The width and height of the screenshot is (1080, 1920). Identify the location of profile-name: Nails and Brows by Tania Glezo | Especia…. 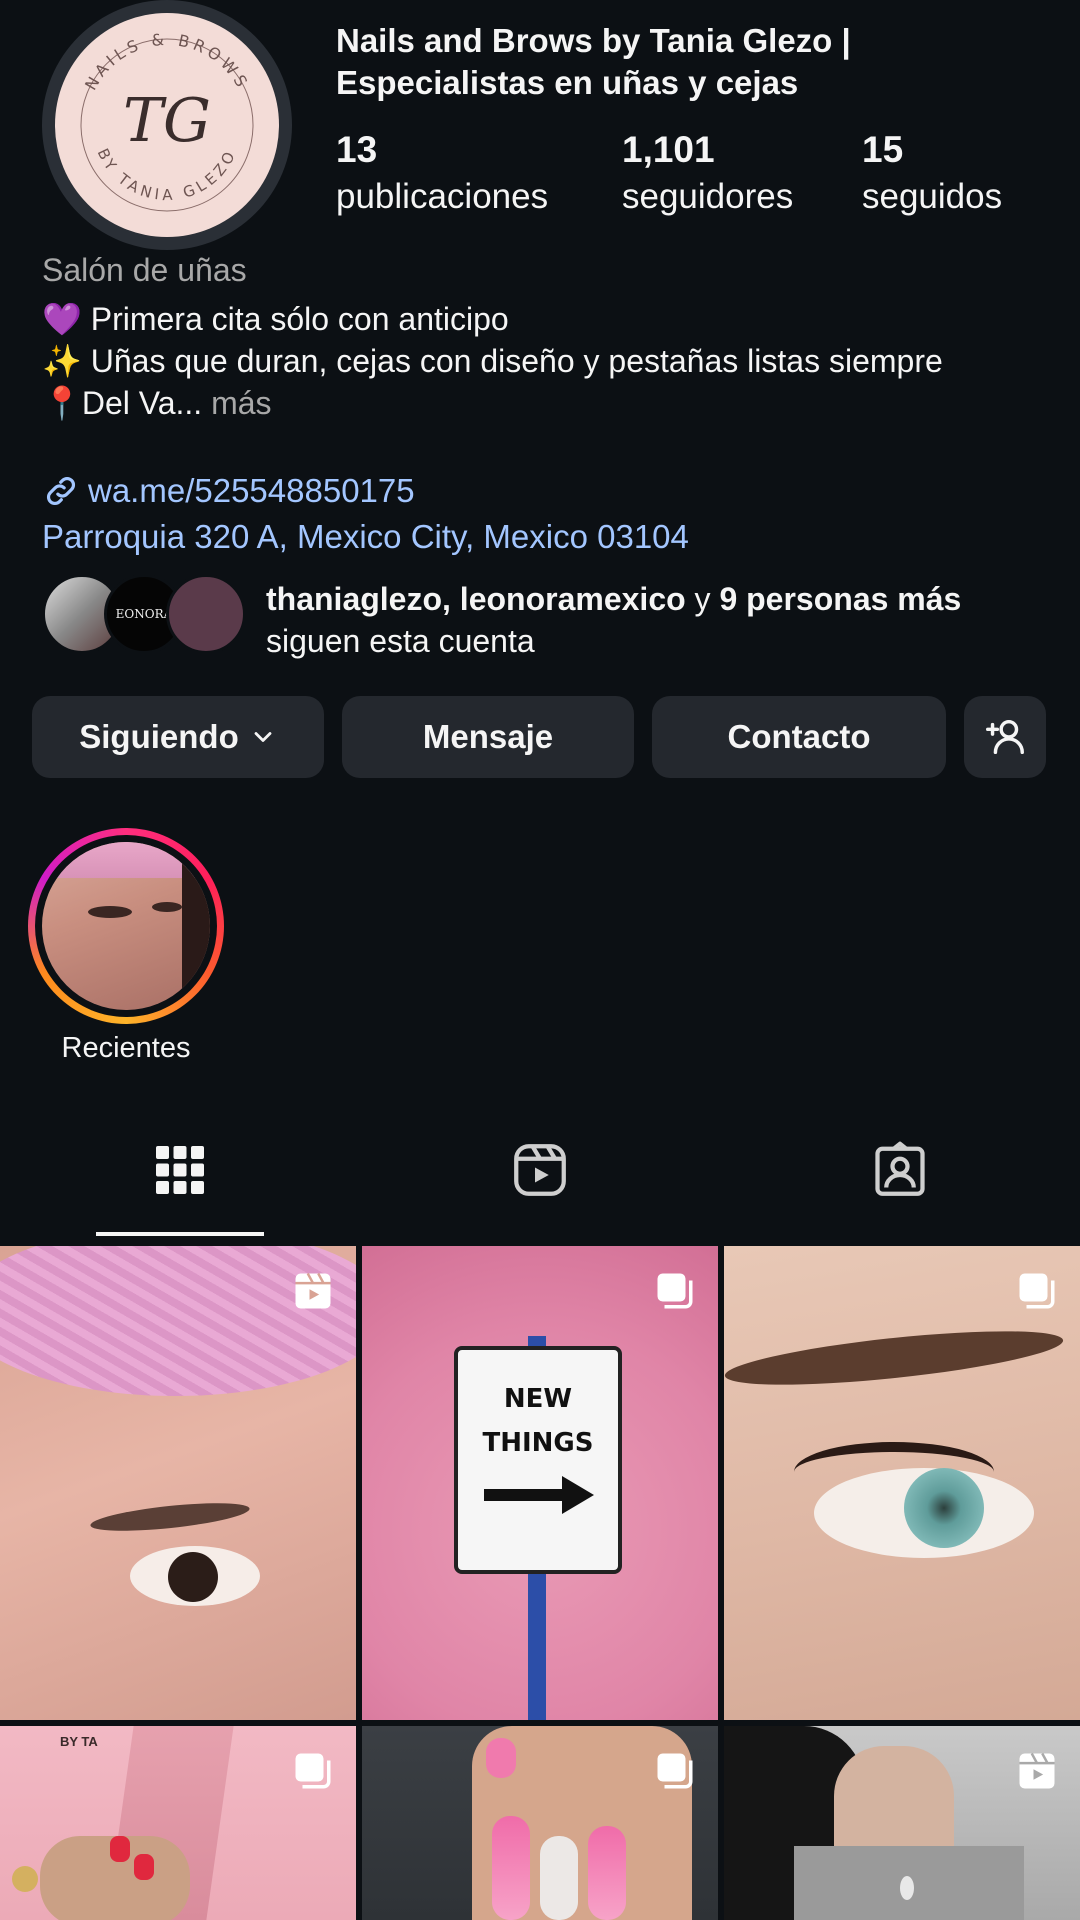
(593, 61).